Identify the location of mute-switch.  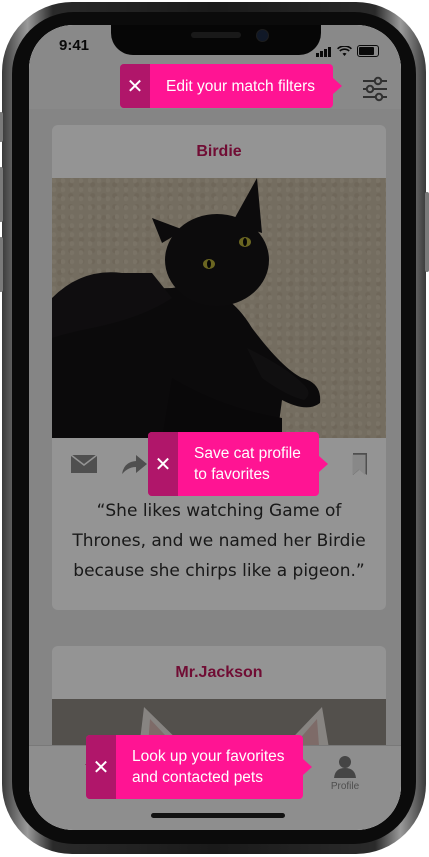
(1, 127).